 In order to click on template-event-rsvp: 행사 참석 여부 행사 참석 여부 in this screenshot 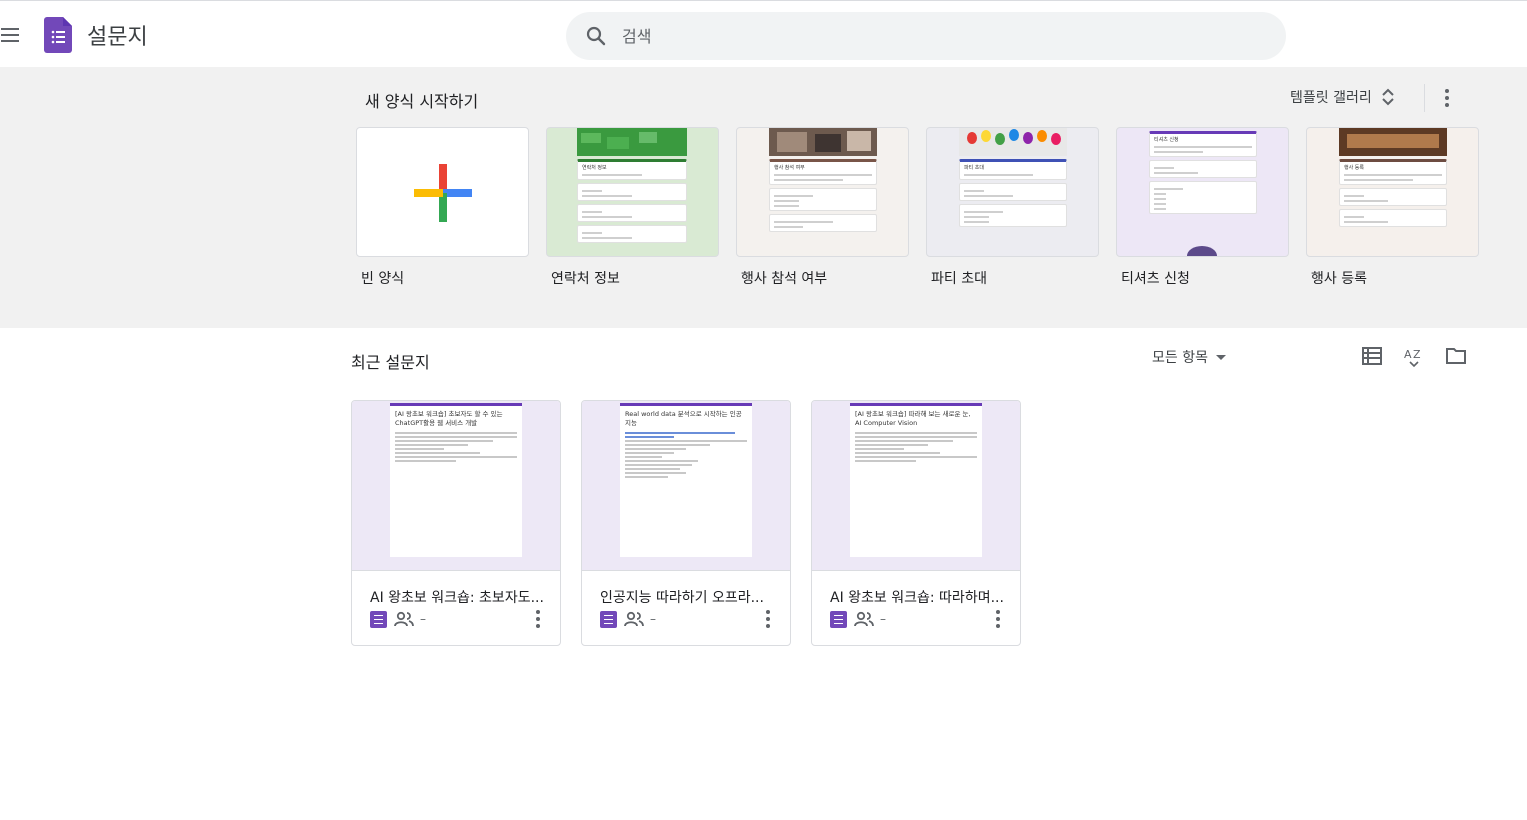, I will do `click(822, 207)`.